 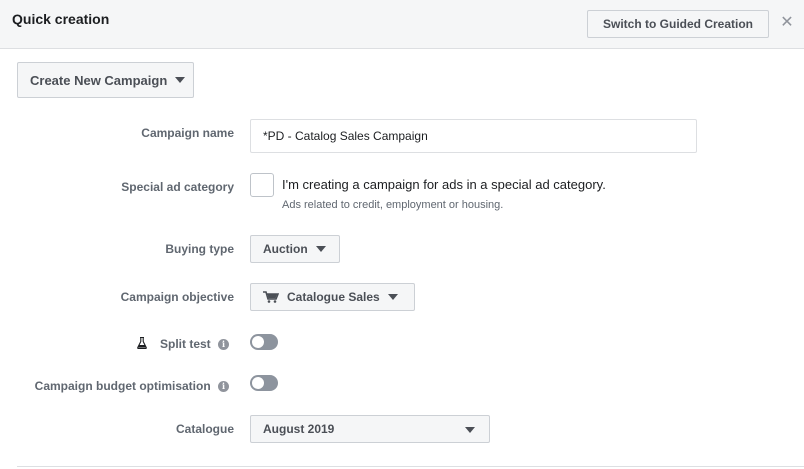 I want to click on special-ad-category-checkbox, so click(x=262, y=185).